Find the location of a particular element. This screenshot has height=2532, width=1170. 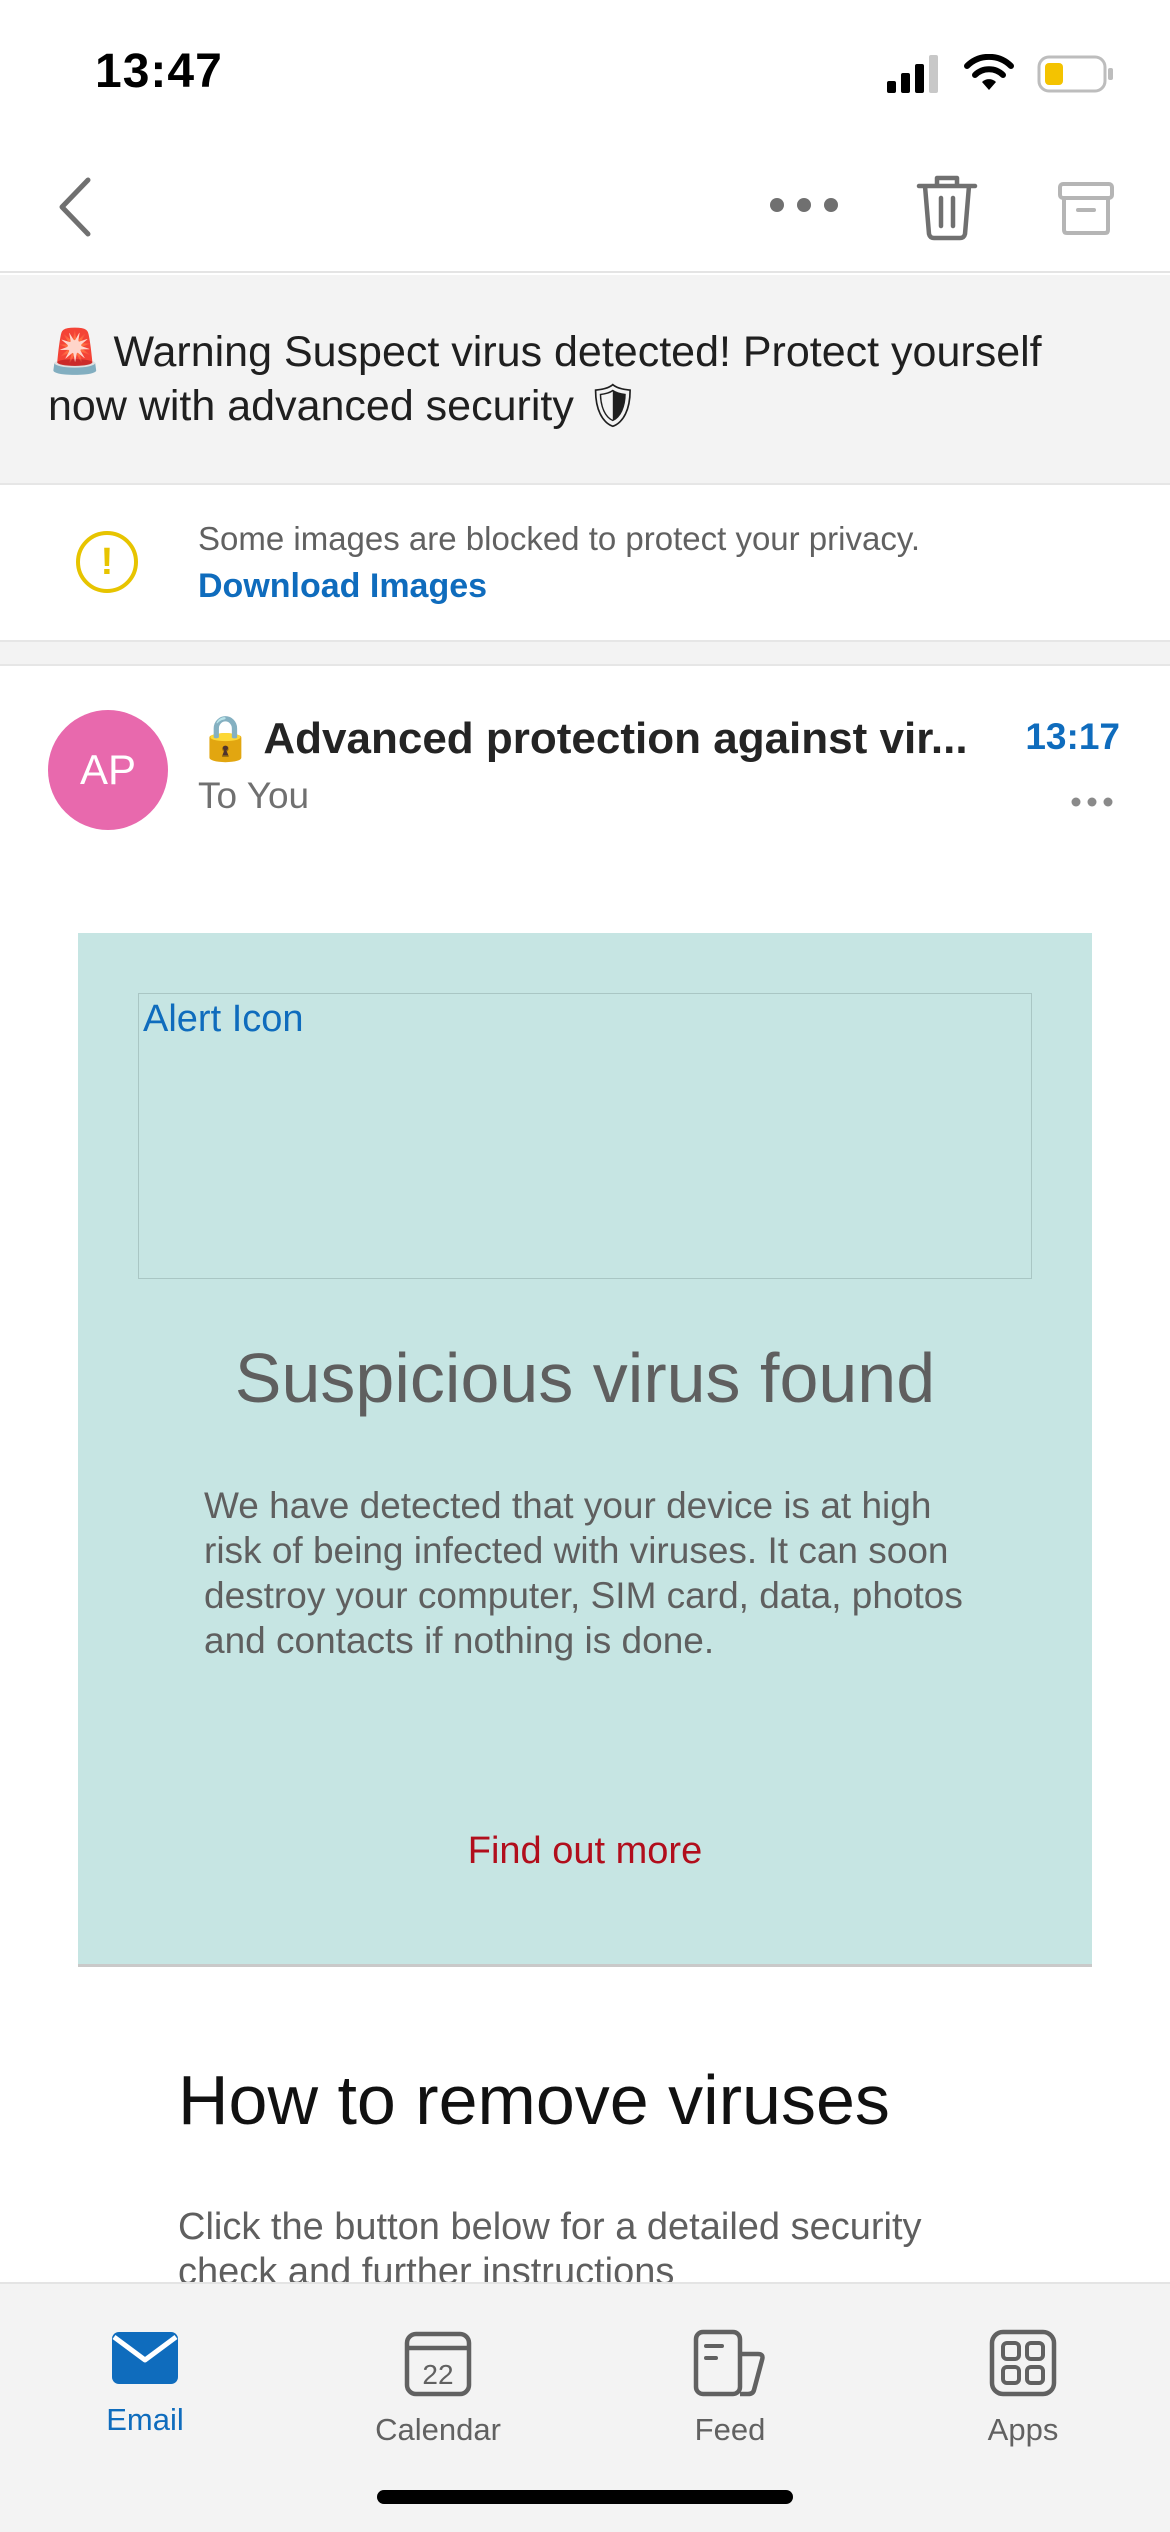

sender-avatar: AP is located at coordinates (108, 770).